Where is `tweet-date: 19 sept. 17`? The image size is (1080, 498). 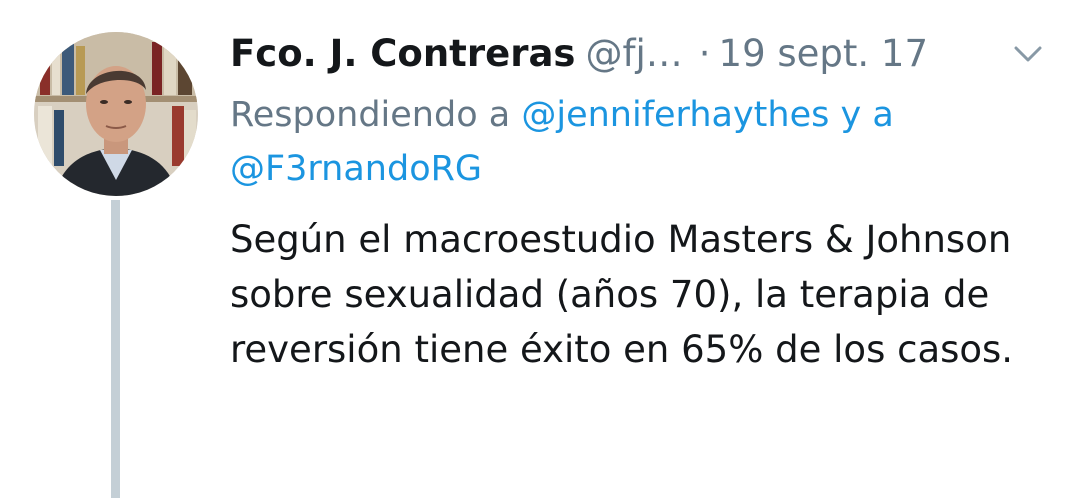 tweet-date: 19 sept. 17 is located at coordinates (823, 53).